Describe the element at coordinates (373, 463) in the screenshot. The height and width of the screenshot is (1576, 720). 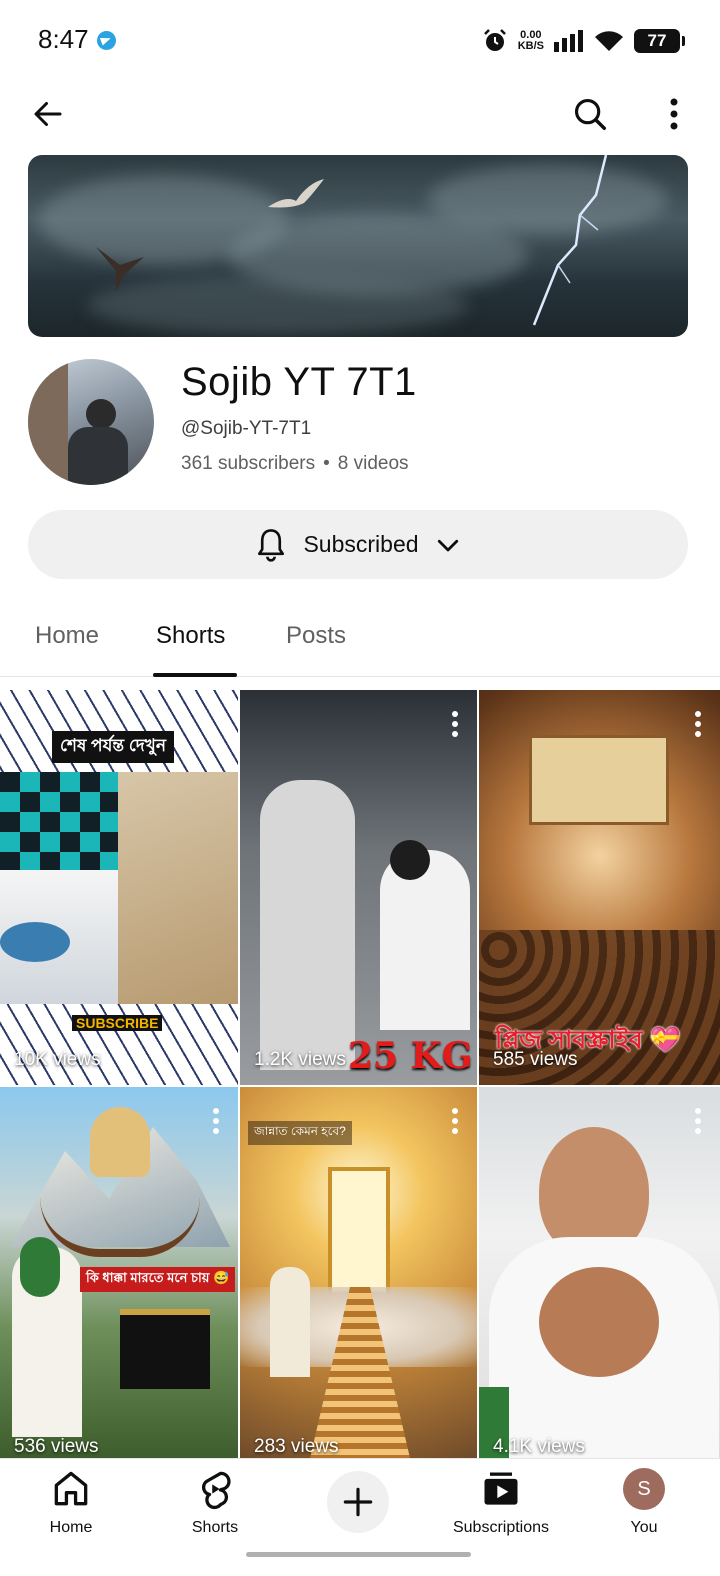
I see `video-count: 8 videos` at that location.